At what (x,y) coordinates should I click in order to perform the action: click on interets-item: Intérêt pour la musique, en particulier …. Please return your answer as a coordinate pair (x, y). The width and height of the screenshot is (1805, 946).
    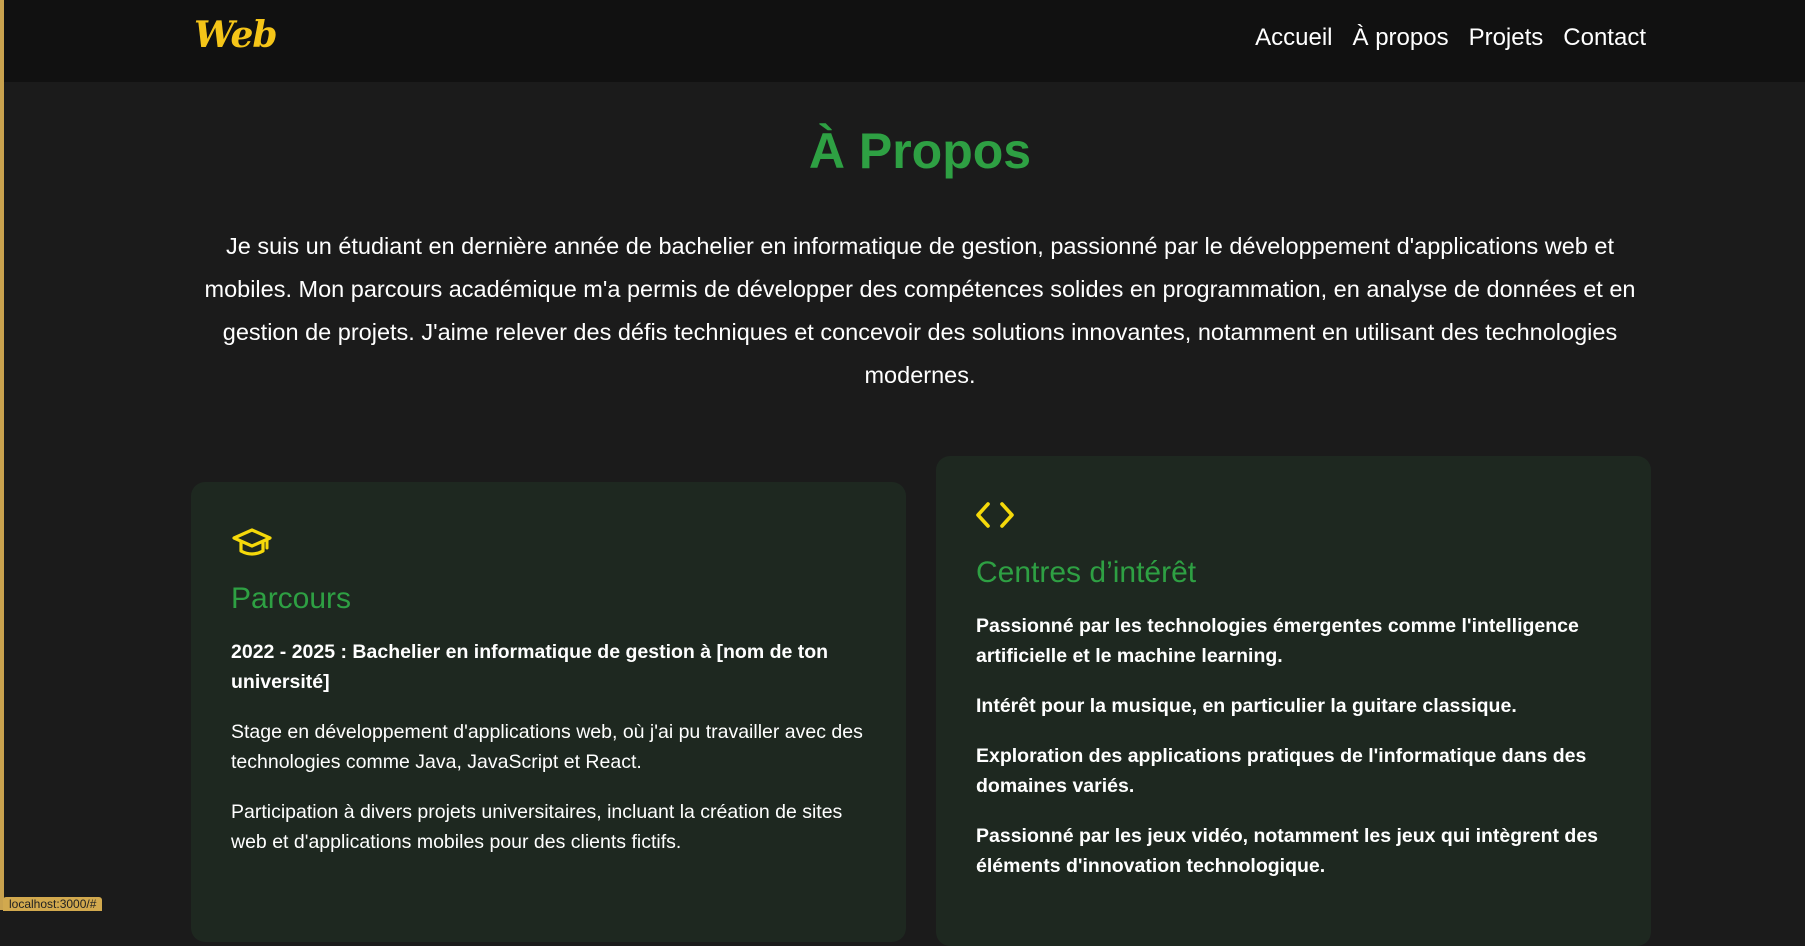
    Looking at the image, I should click on (1246, 706).